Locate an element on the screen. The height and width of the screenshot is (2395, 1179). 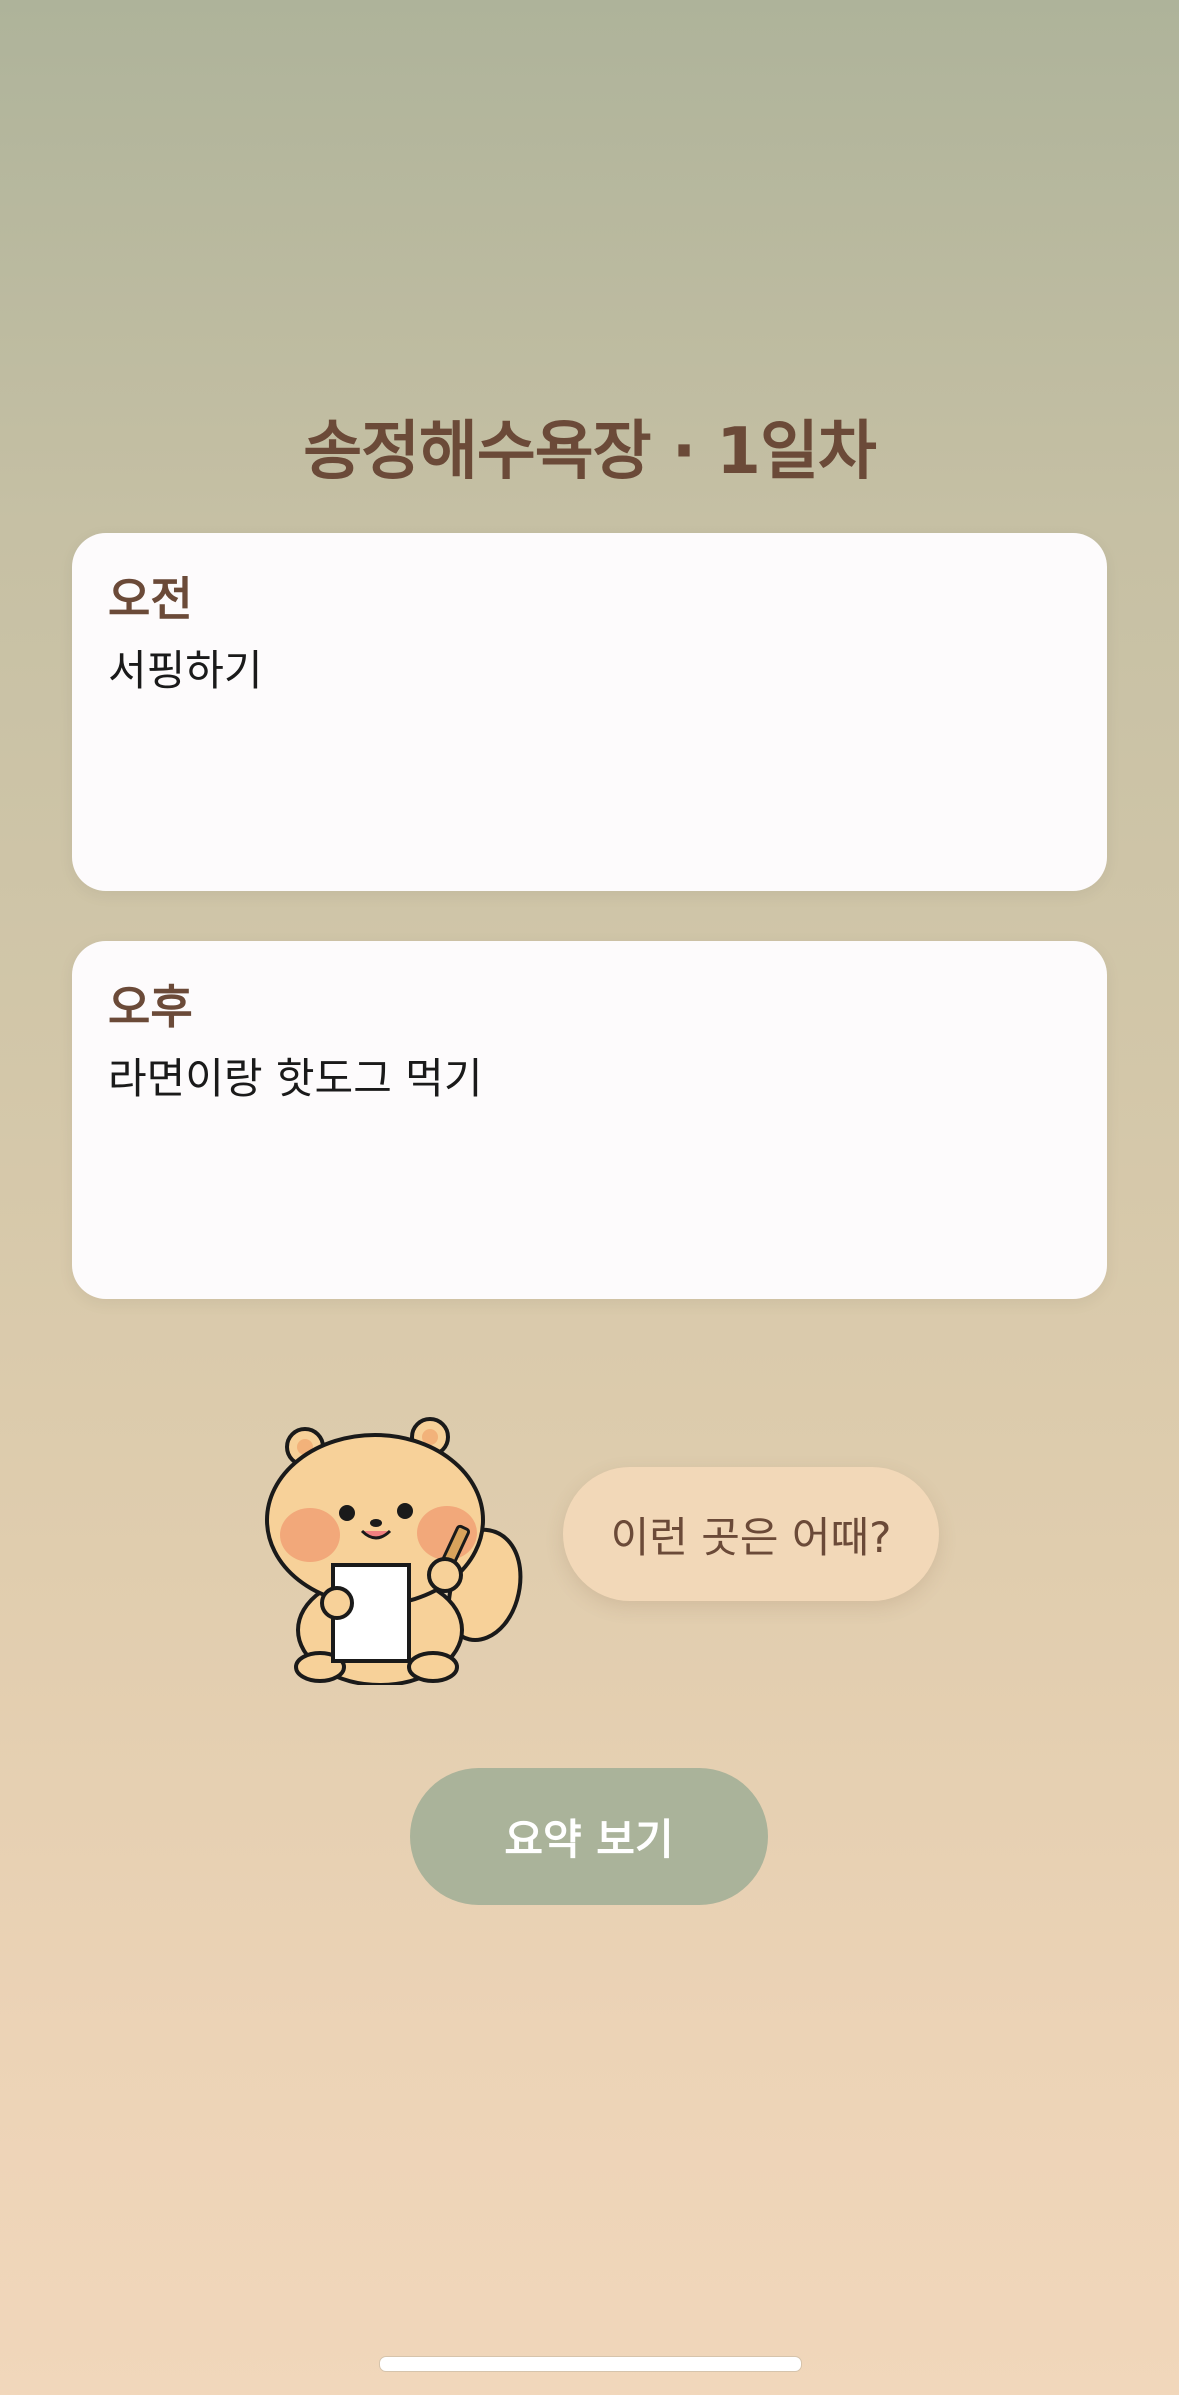
morning-card: 오전 서핑하기 is located at coordinates (589, 712).